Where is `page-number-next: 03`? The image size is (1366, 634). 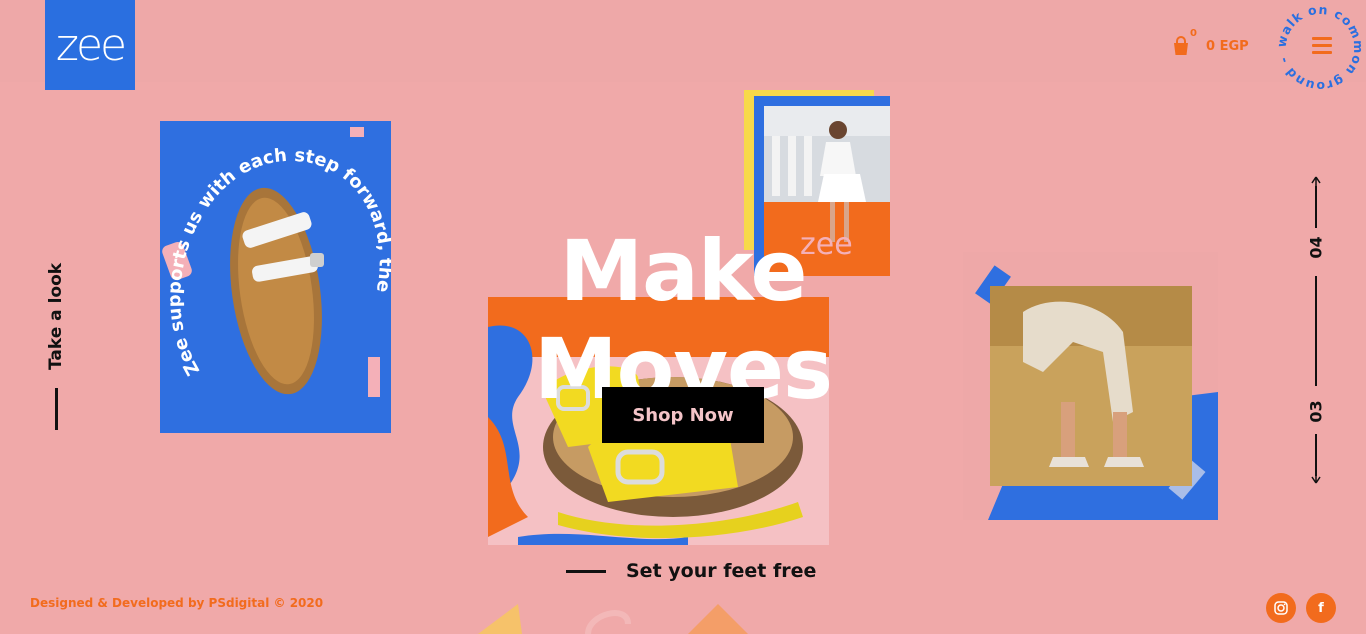
page-number-next: 03 is located at coordinates (1316, 411).